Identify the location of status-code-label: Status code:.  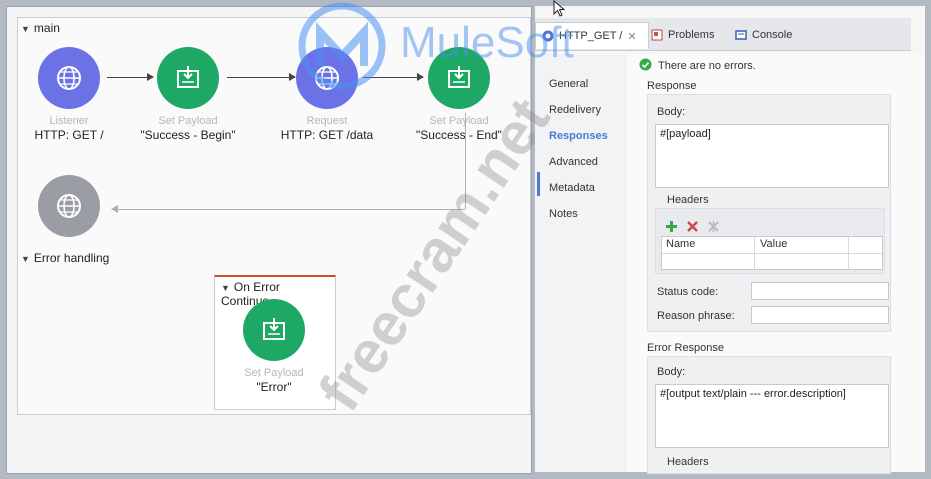
(688, 292).